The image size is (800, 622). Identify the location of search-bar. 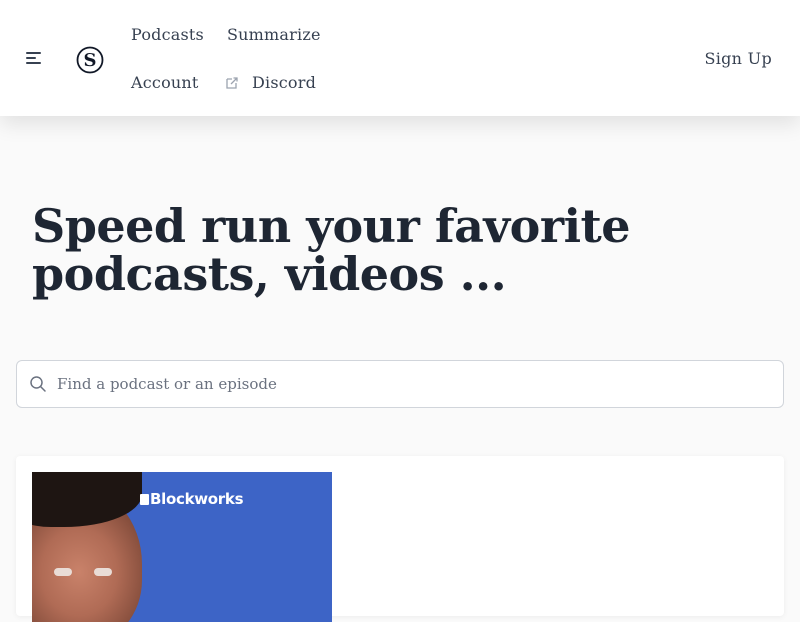
(400, 384).